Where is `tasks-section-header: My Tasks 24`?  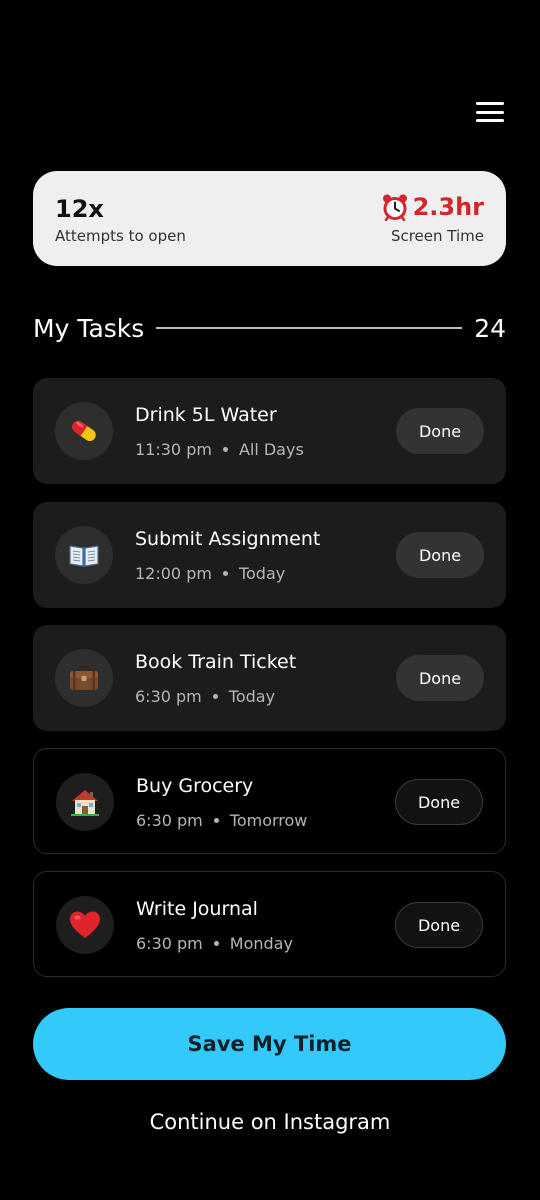 tasks-section-header: My Tasks 24 is located at coordinates (269, 328).